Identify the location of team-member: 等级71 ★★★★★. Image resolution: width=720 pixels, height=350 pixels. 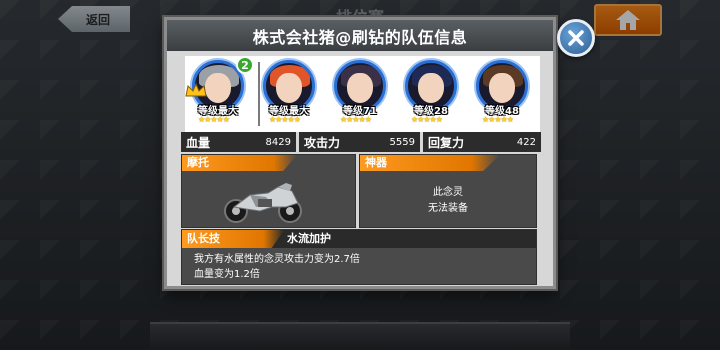
(359, 99).